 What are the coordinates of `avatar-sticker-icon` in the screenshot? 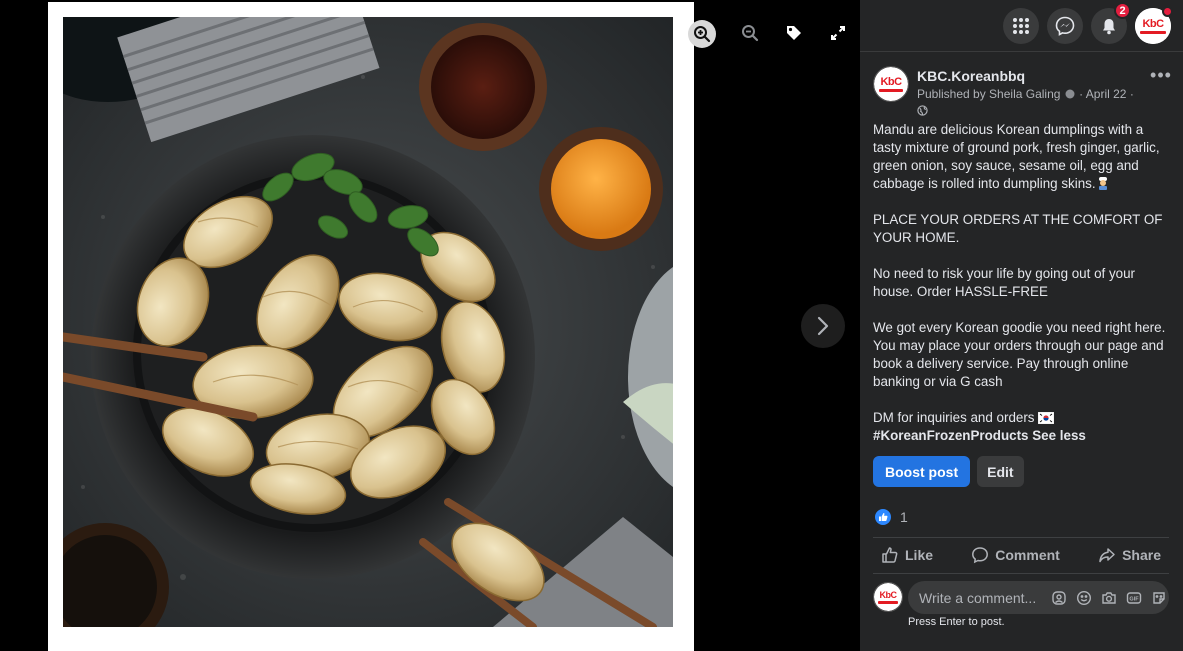 It's located at (1058, 597).